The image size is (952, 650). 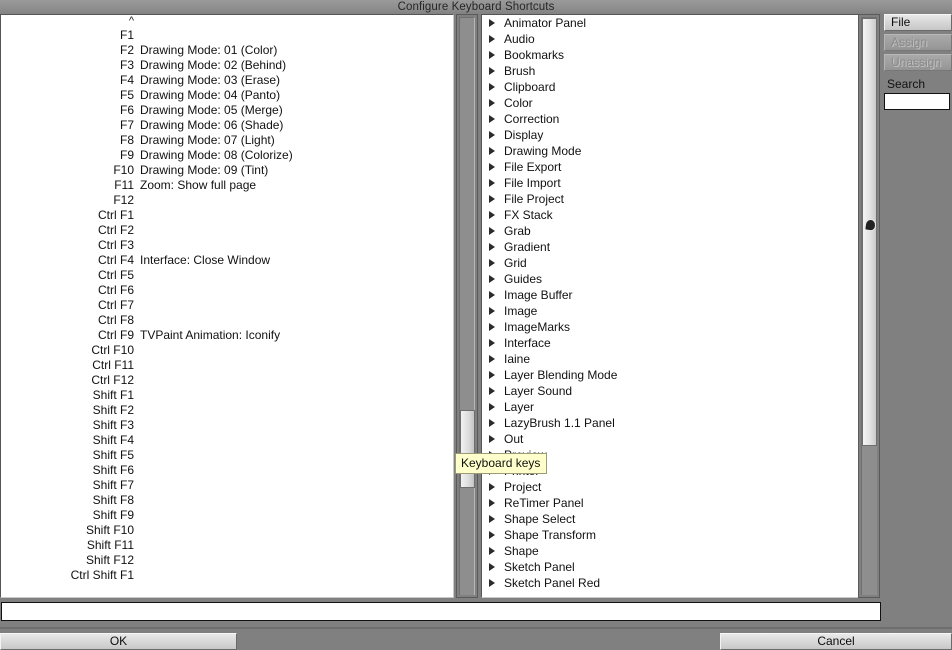 I want to click on shortcut-row: F4 Drawing Mode: 03 (Erase), so click(x=227, y=80).